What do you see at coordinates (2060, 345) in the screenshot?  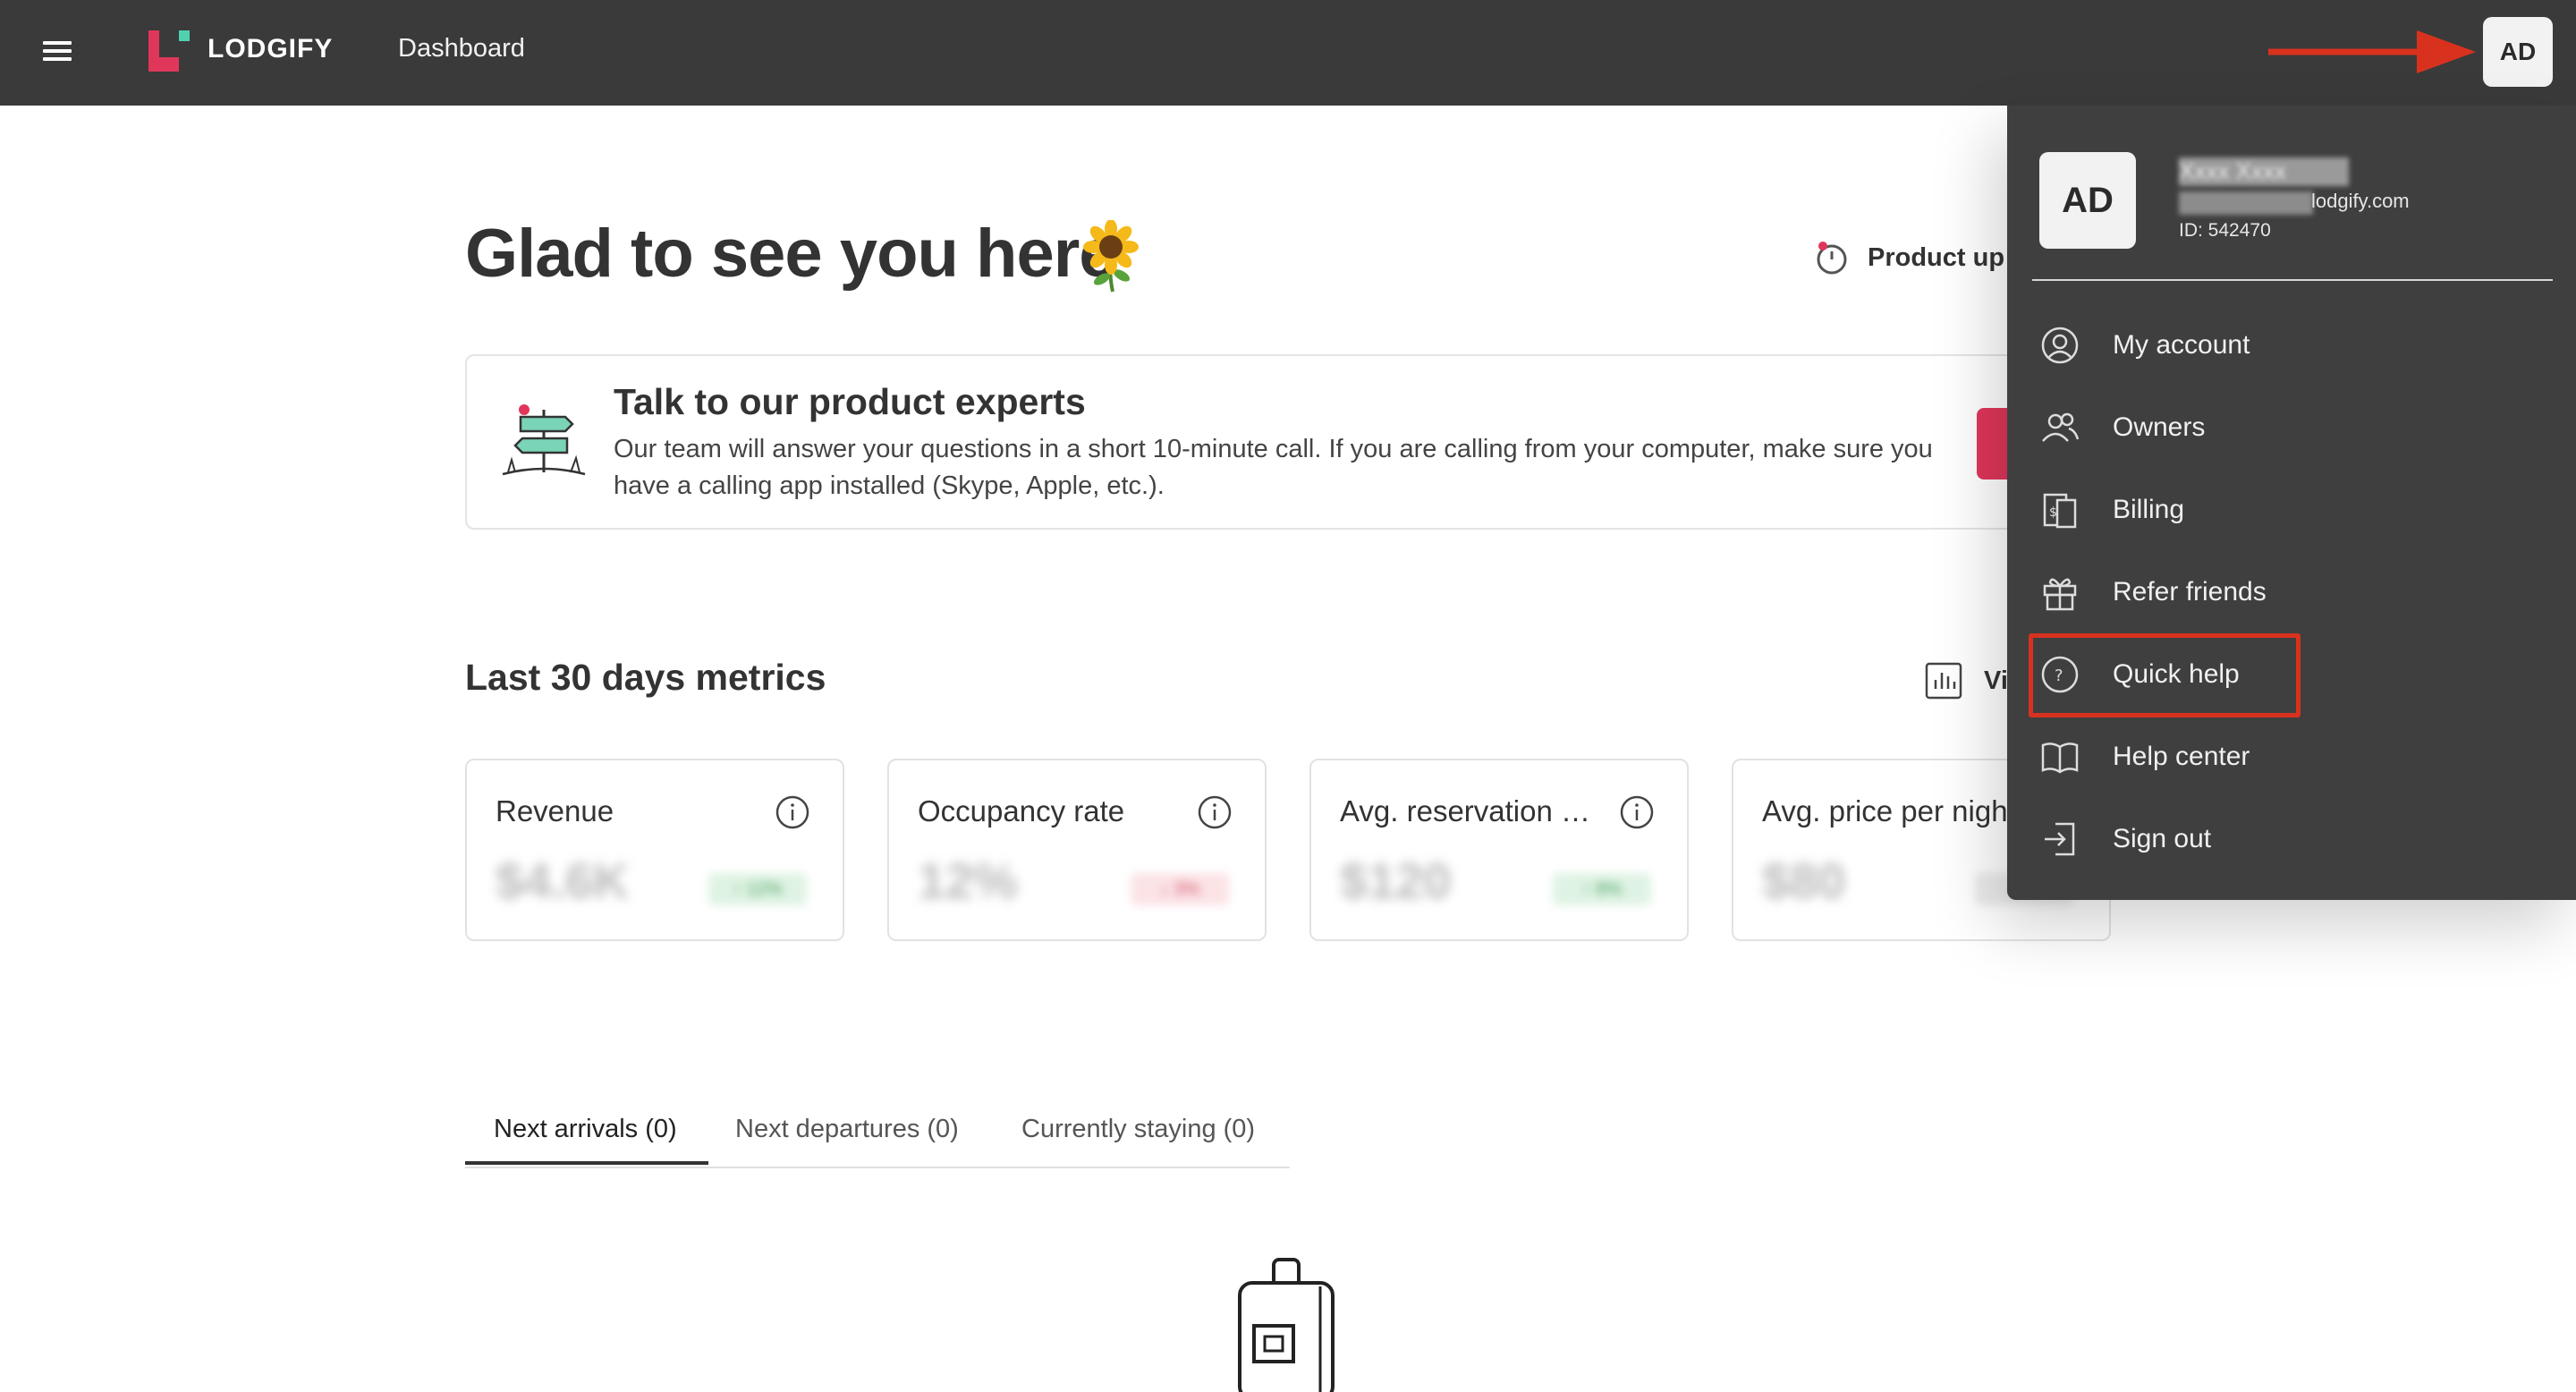 I see `user-circle-icon` at bounding box center [2060, 345].